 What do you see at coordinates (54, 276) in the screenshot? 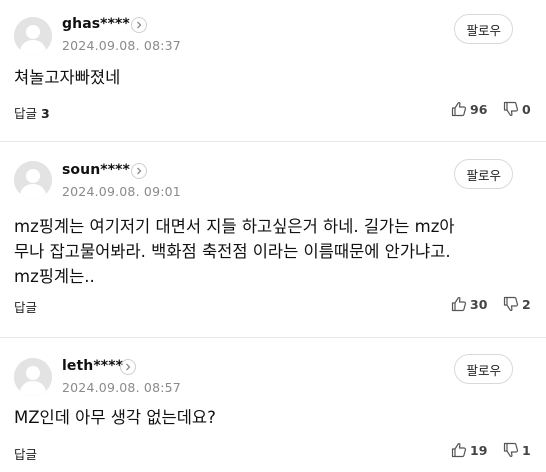
I see `comment-text-line: mz핑계는..` at bounding box center [54, 276].